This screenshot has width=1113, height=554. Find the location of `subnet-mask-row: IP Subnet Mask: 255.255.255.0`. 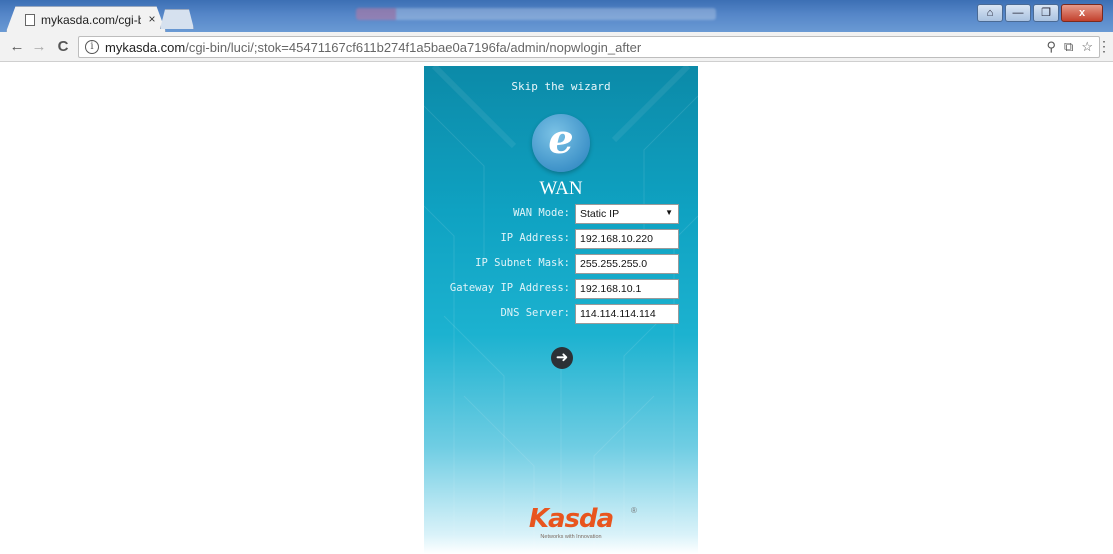

subnet-mask-row: IP Subnet Mask: 255.255.255.0 is located at coordinates (561, 264).